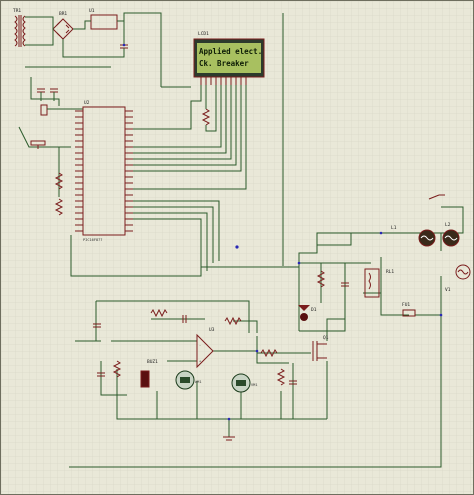 The image size is (474, 495). I want to click on ammeter-label: AM1, so click(198, 382).